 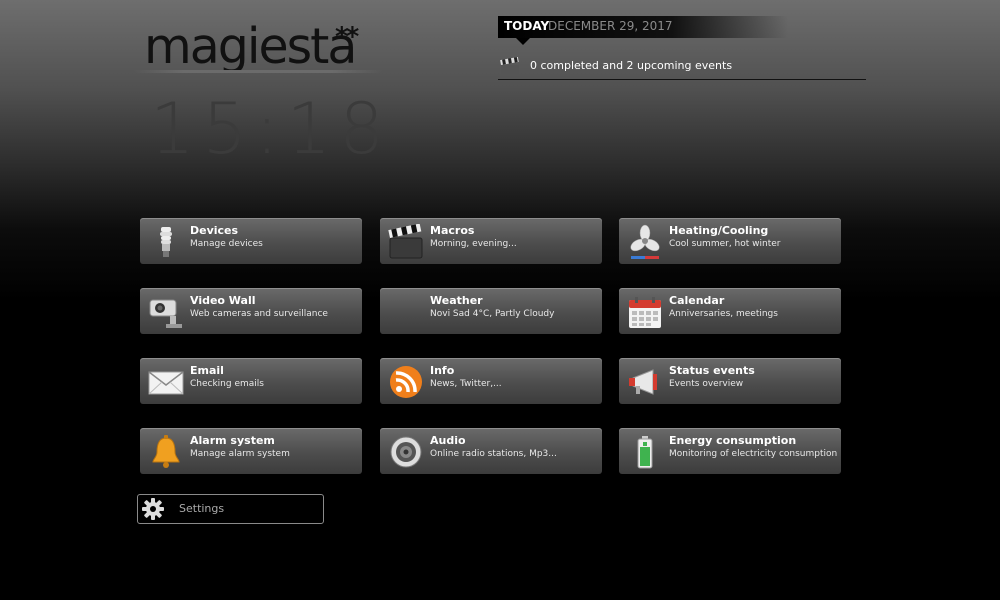 What do you see at coordinates (645, 312) in the screenshot?
I see `calendar-icon` at bounding box center [645, 312].